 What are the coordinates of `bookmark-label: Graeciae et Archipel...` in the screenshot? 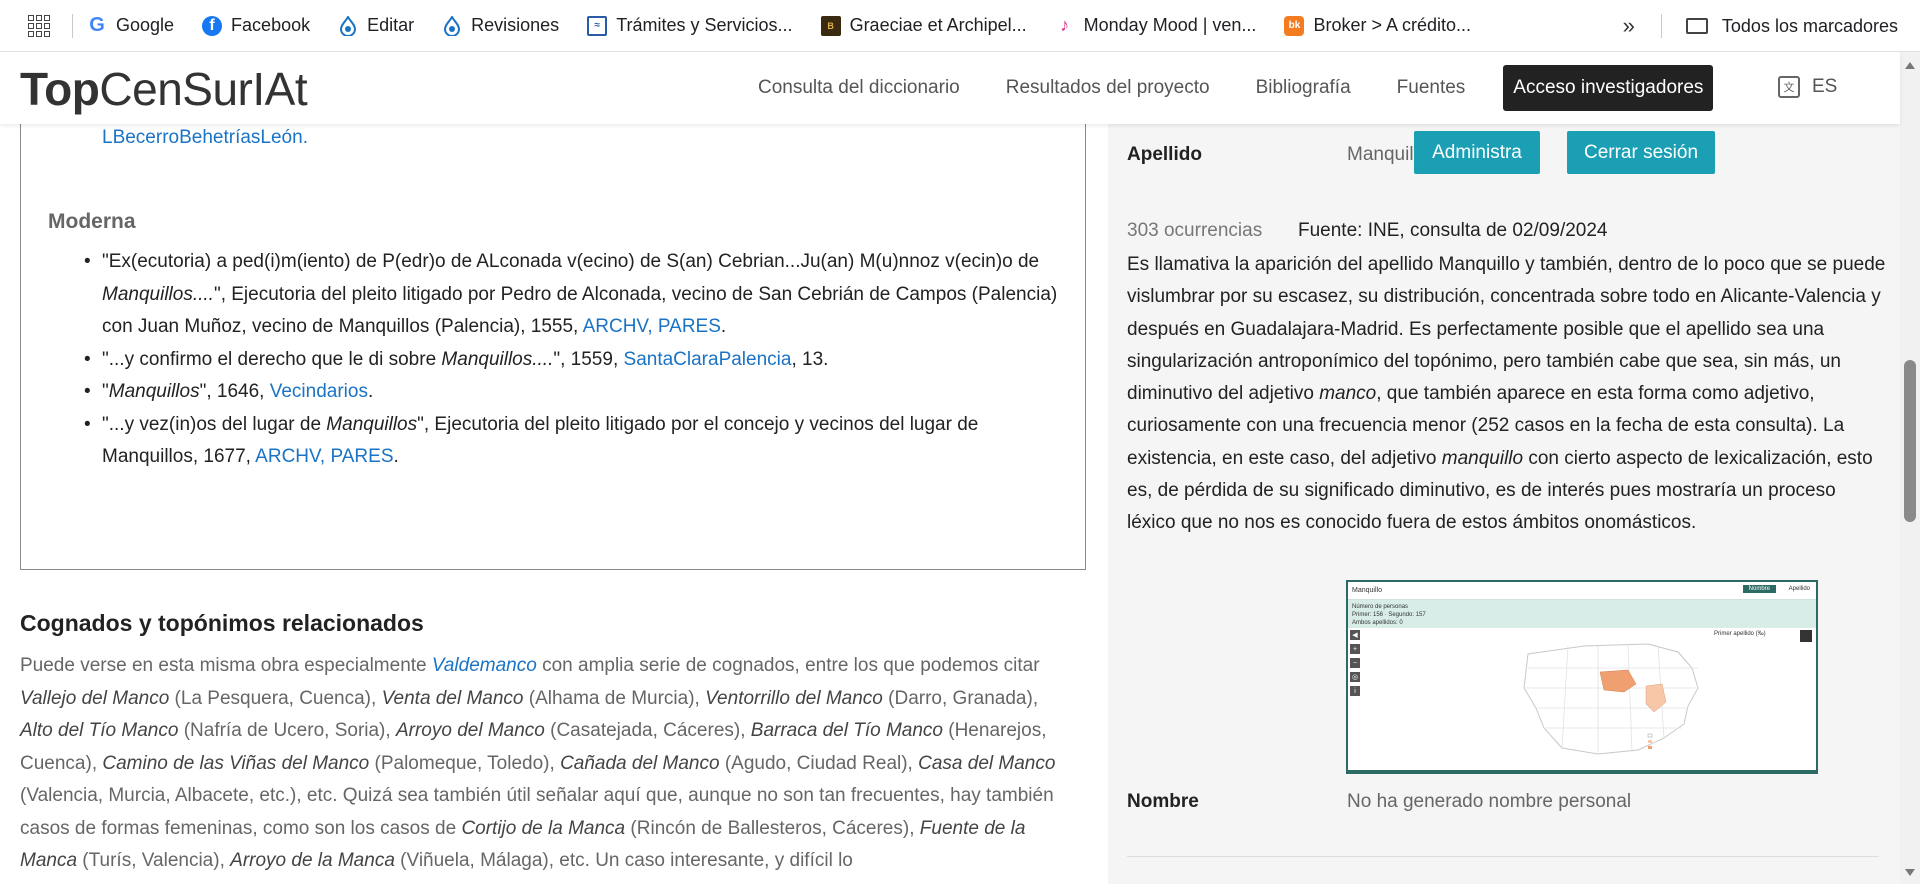 It's located at (938, 25).